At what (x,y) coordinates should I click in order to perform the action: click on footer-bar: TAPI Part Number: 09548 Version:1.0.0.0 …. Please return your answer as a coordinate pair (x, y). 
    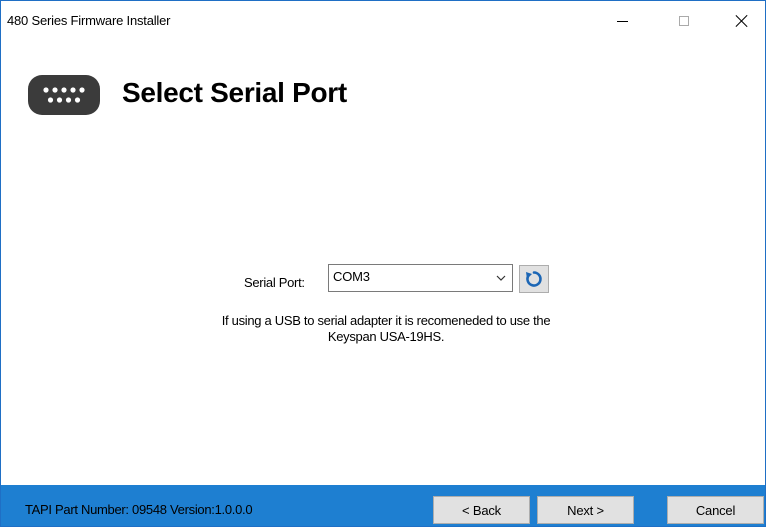
    Looking at the image, I should click on (383, 505).